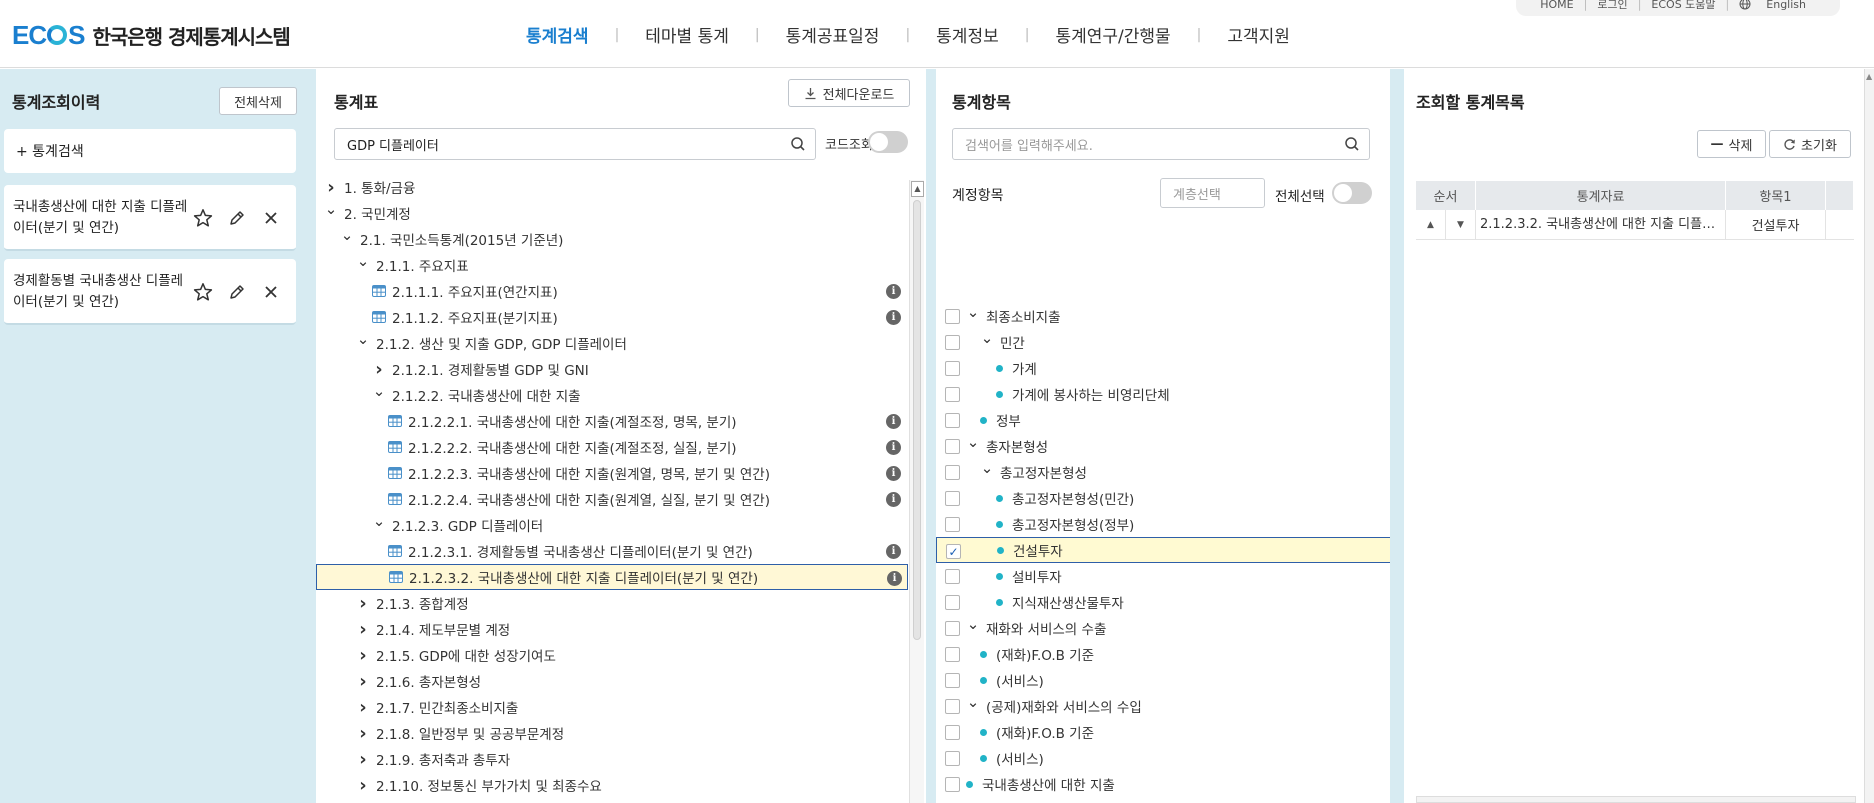 This screenshot has height=803, width=1874. What do you see at coordinates (150, 218) in the screenshot?
I see `history-item: 국내총생산에 대한 지출 디플레이터(분기 및 연간)` at bounding box center [150, 218].